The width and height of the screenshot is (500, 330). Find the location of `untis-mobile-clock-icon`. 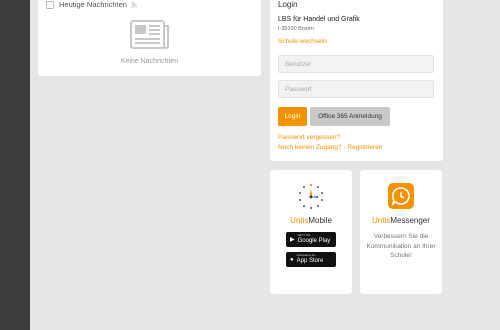

untis-mobile-clock-icon is located at coordinates (311, 196).